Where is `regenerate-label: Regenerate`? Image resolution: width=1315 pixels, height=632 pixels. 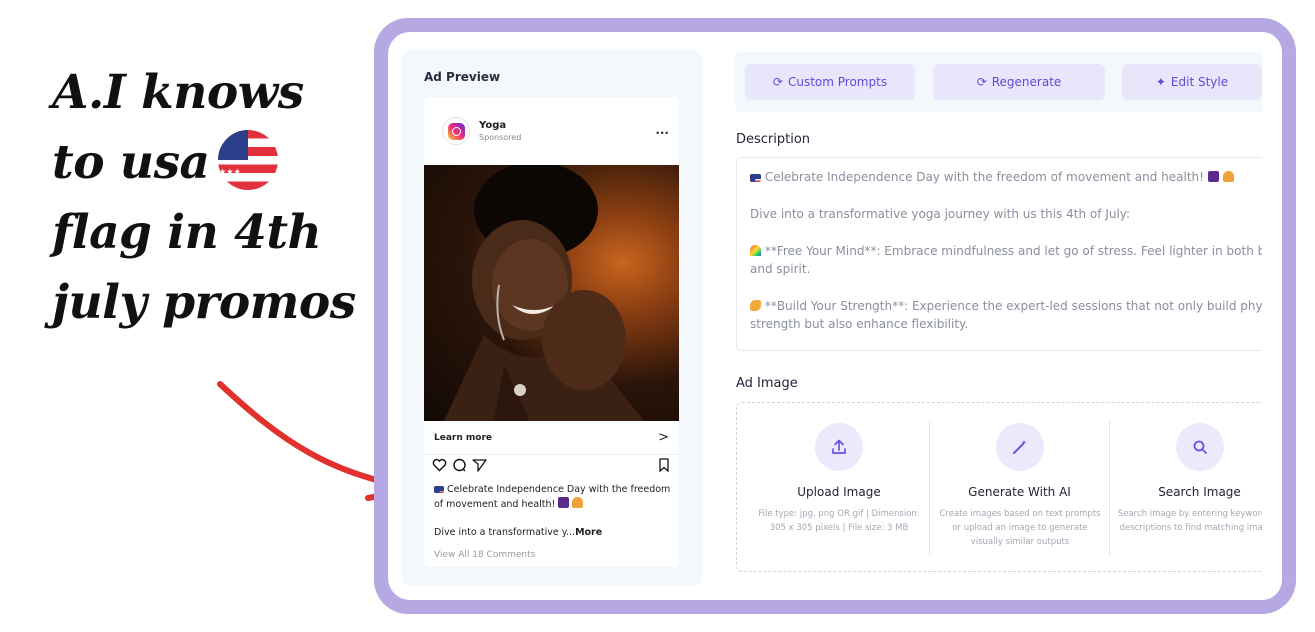 regenerate-label: Regenerate is located at coordinates (1026, 82).